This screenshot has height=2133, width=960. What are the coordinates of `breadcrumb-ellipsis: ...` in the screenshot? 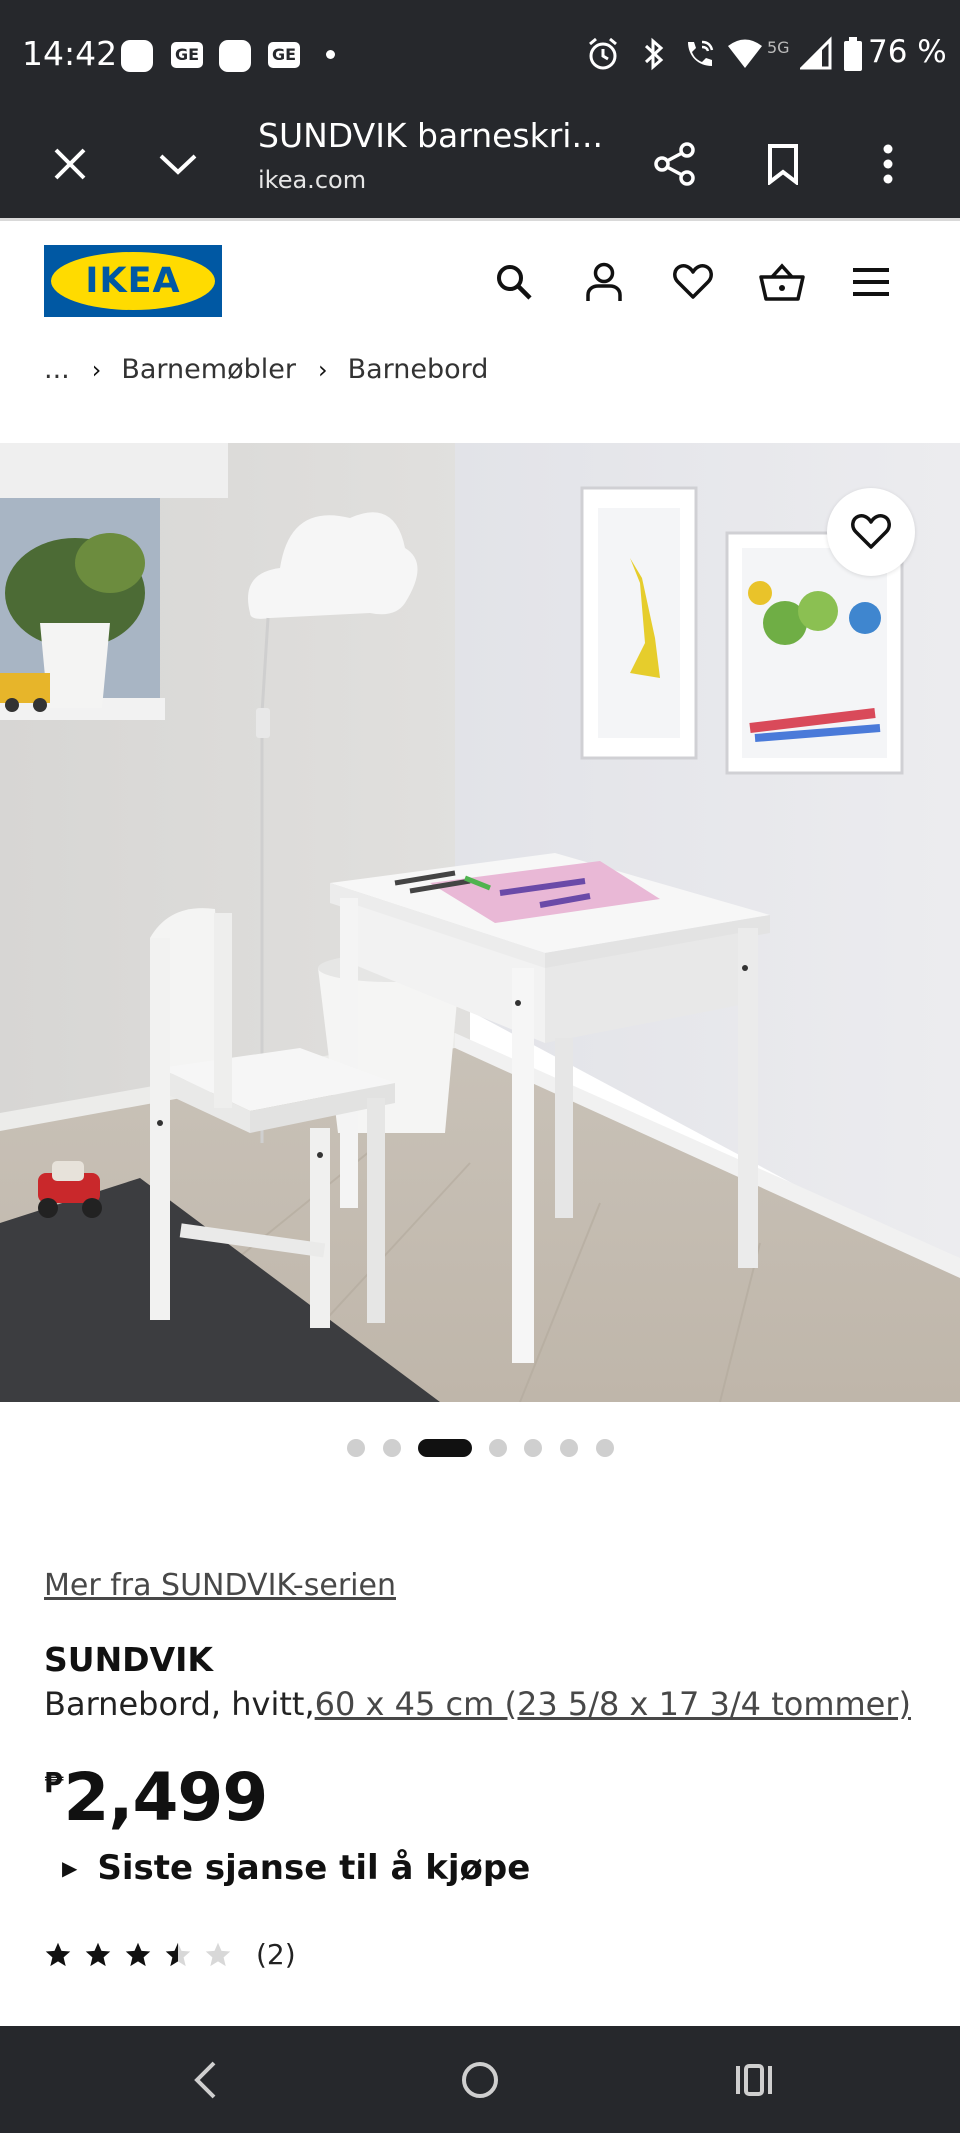 It's located at (57, 369).